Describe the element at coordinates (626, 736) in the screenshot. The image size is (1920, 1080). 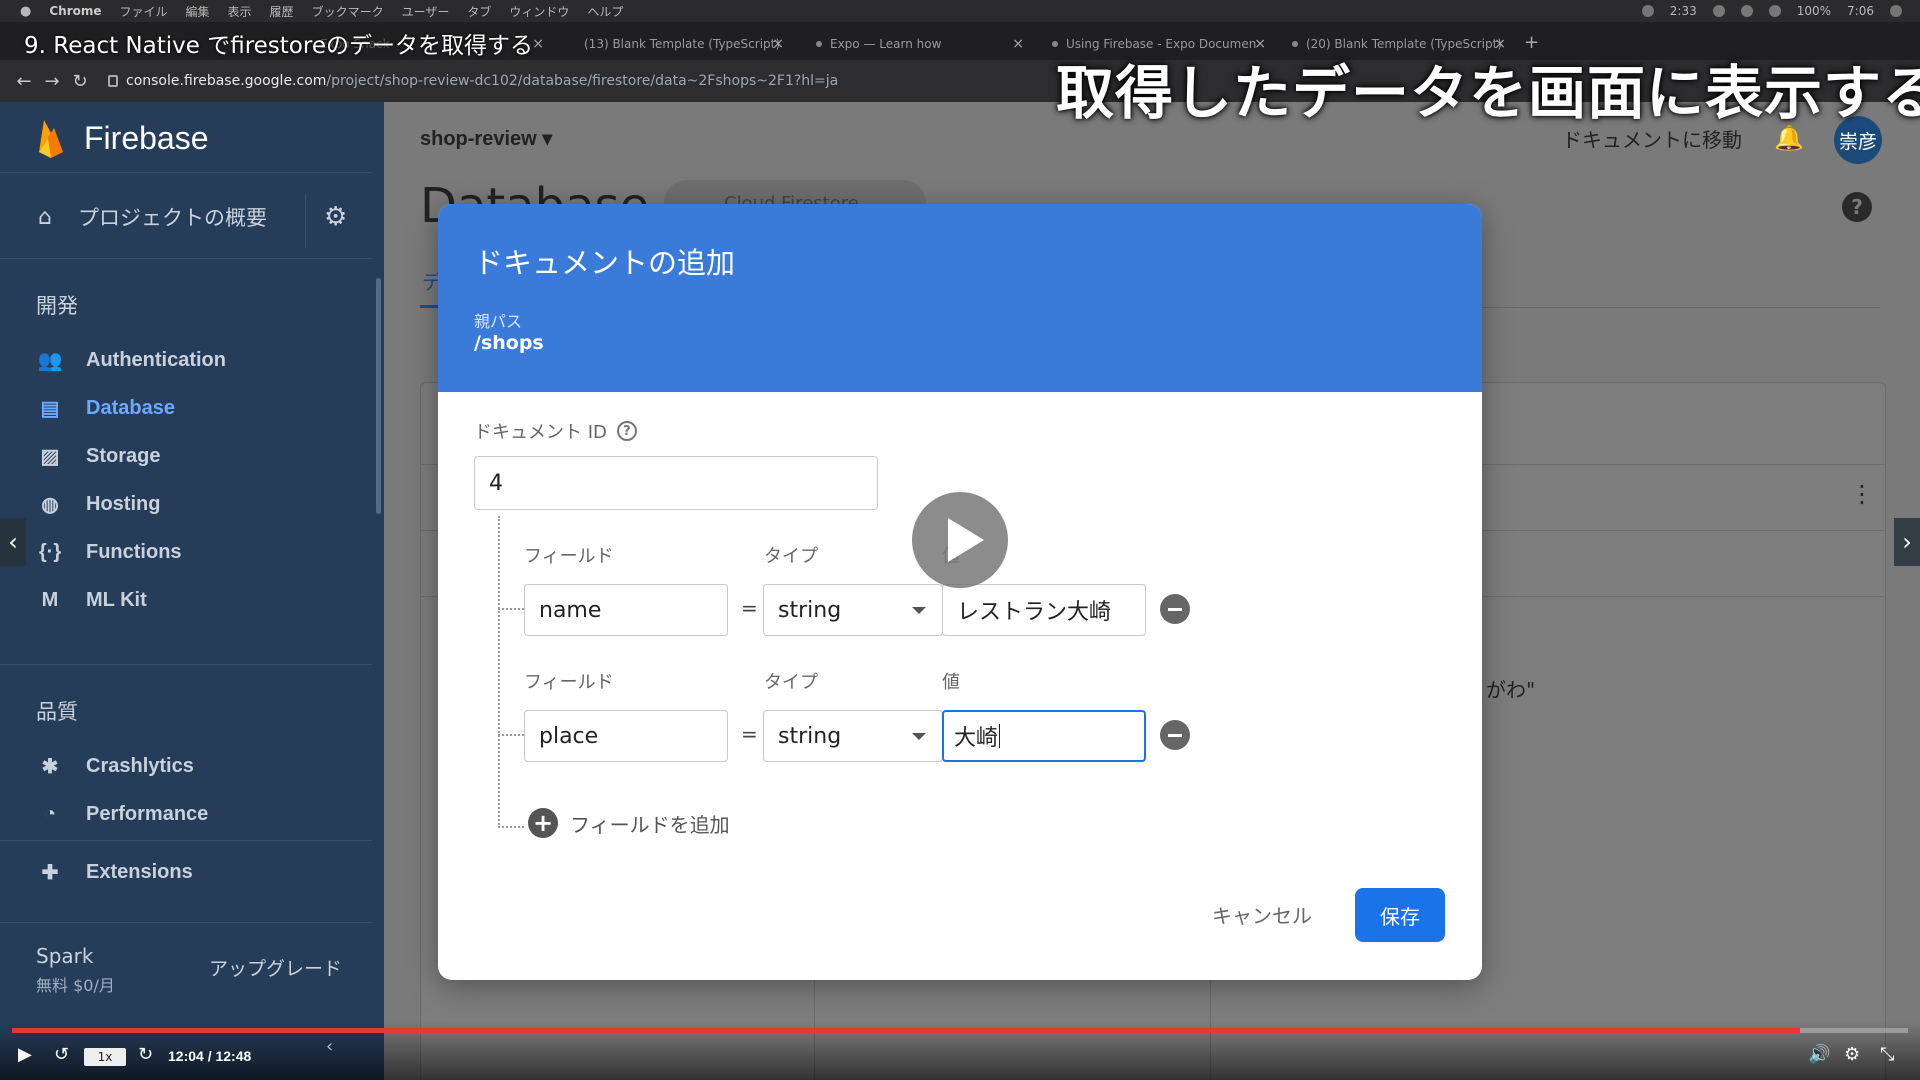
I see `field-name-input: place` at that location.